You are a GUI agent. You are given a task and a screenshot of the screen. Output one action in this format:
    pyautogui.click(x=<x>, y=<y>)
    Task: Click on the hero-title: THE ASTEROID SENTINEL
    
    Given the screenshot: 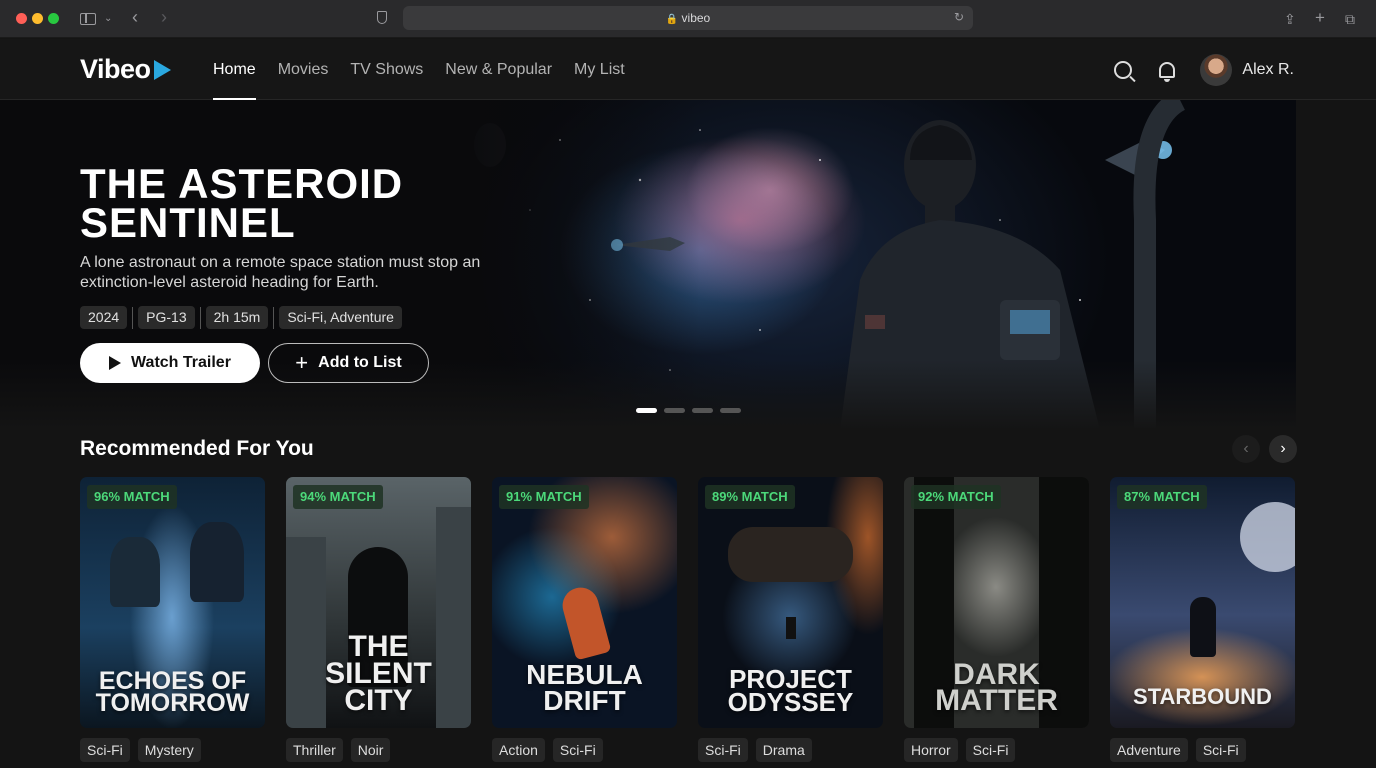 What is the action you would take?
    pyautogui.click(x=242, y=203)
    